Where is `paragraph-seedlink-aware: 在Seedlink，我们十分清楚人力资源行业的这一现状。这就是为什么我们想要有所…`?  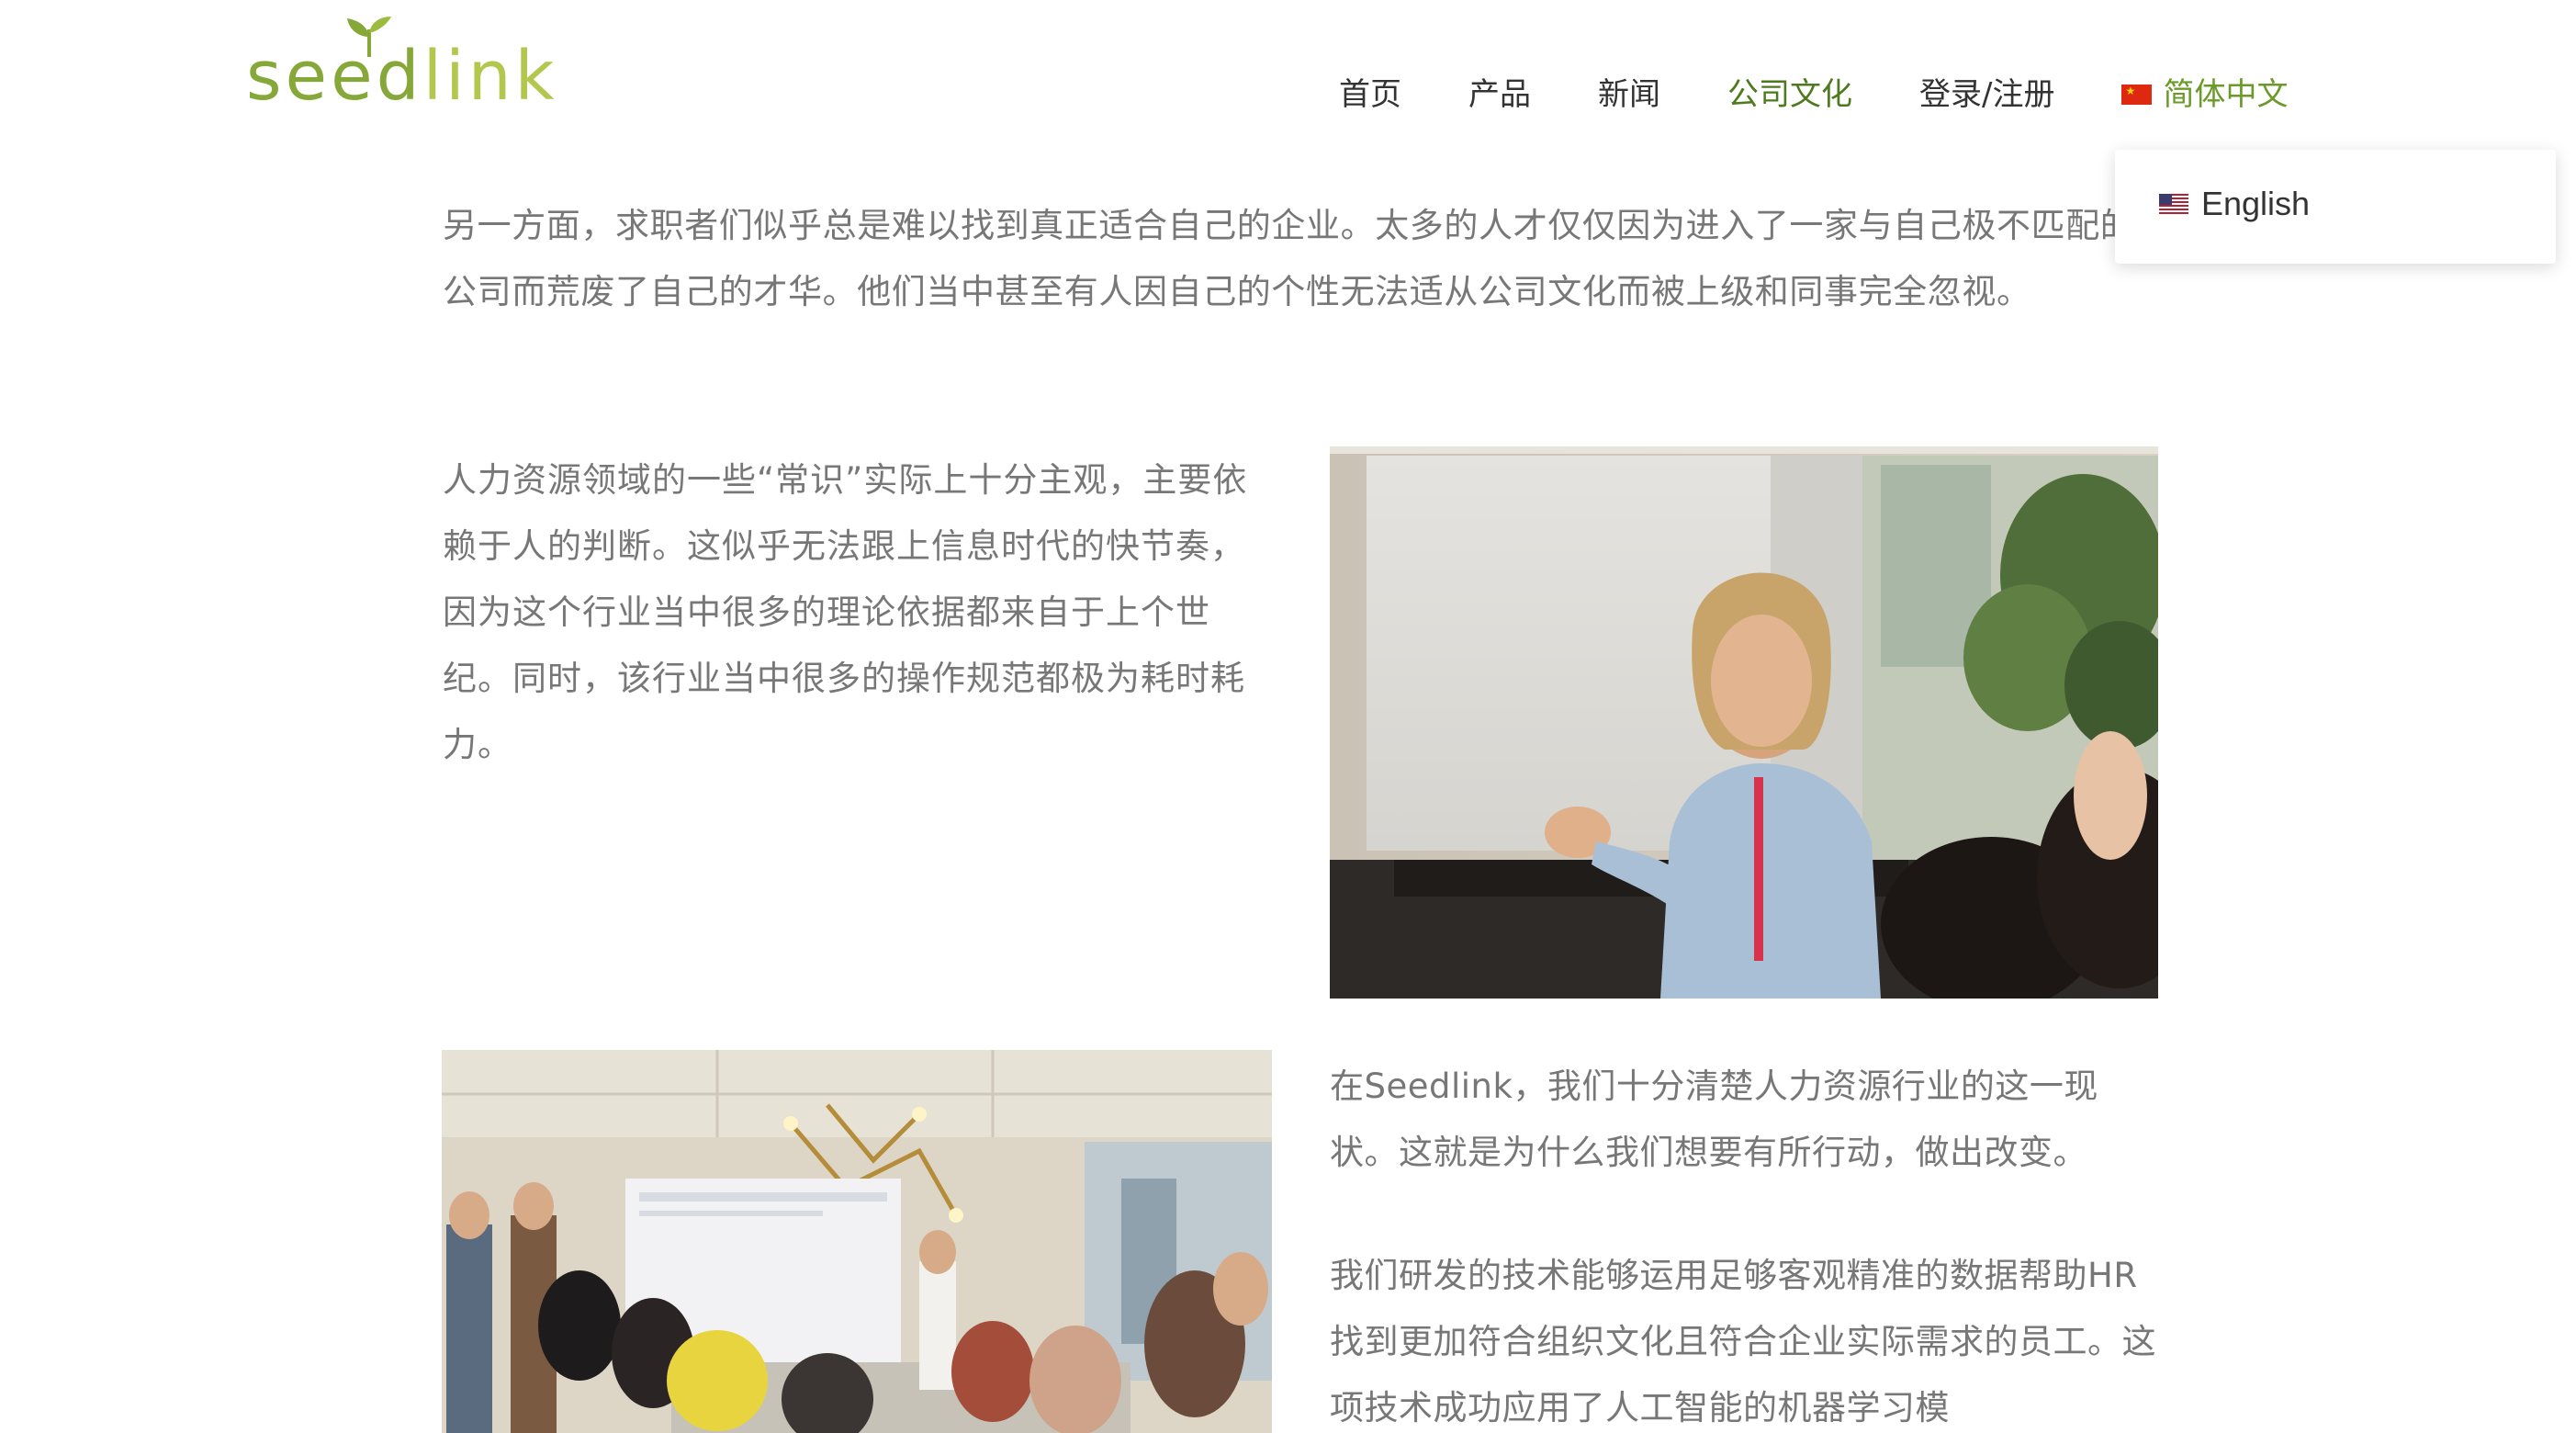 paragraph-seedlink-aware: 在Seedlink，我们十分清楚人力资源行业的这一现状。这就是为什么我们想要有所… is located at coordinates (1714, 1119).